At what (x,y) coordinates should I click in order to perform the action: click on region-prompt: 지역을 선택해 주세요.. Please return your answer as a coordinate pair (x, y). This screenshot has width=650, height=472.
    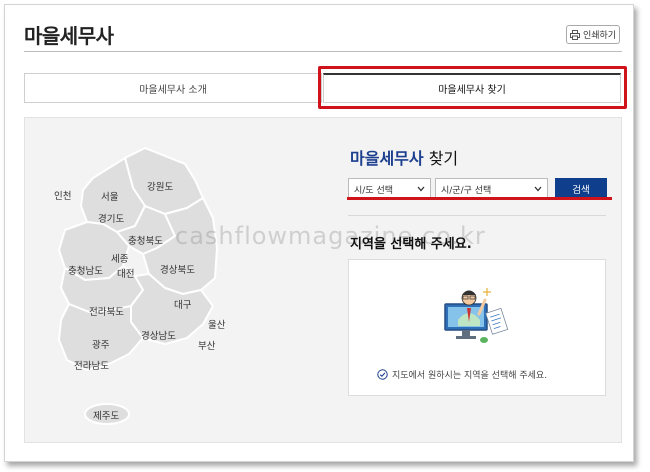
    Looking at the image, I should click on (411, 244).